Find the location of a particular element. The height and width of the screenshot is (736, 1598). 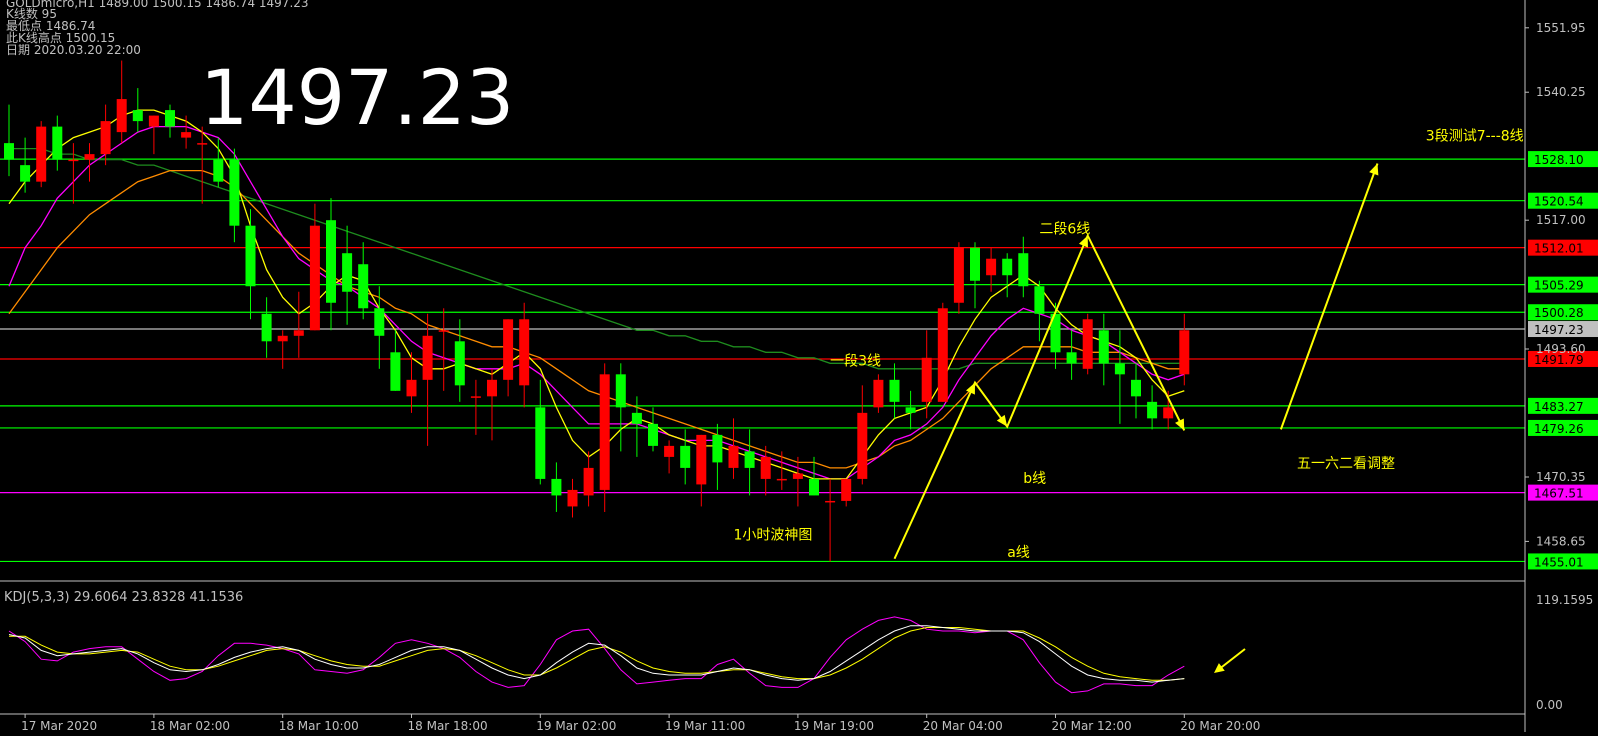

time-tick-label: 18 Mar 18:00 is located at coordinates (448, 725).